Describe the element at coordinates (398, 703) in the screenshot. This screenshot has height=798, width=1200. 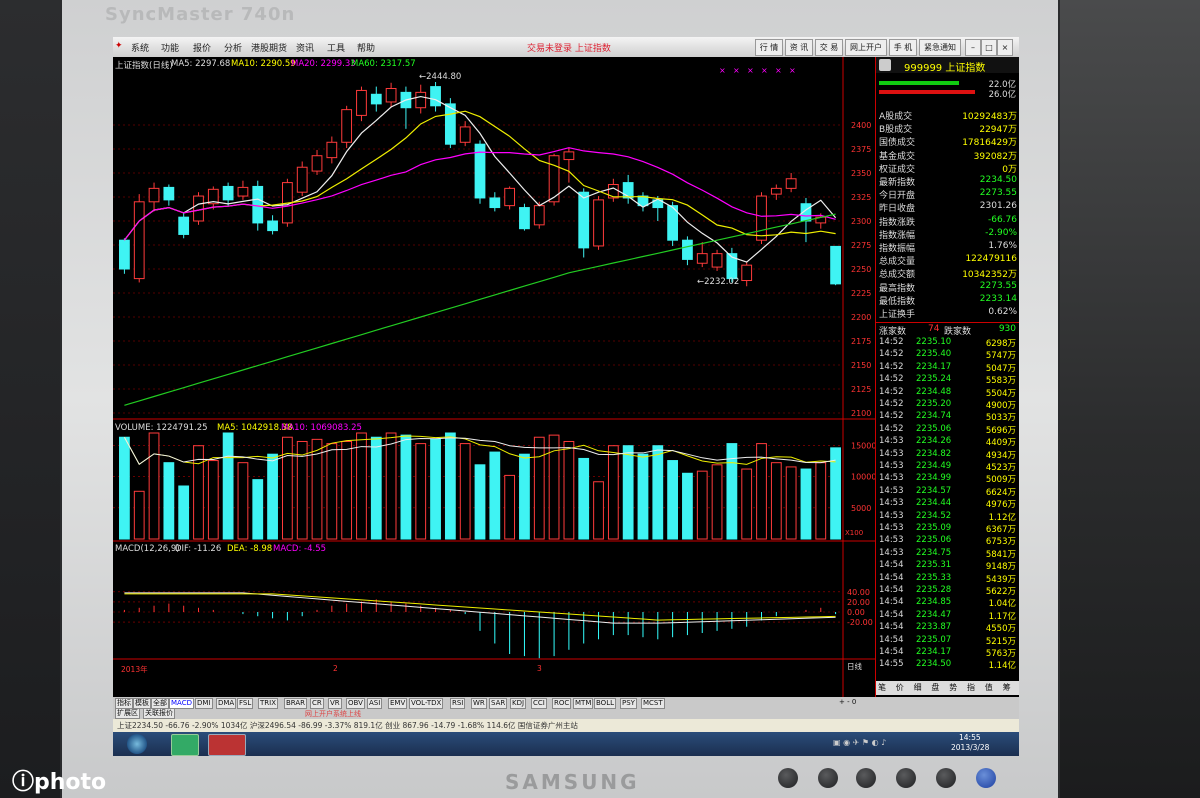
I see `indicator-tab: EMV` at that location.